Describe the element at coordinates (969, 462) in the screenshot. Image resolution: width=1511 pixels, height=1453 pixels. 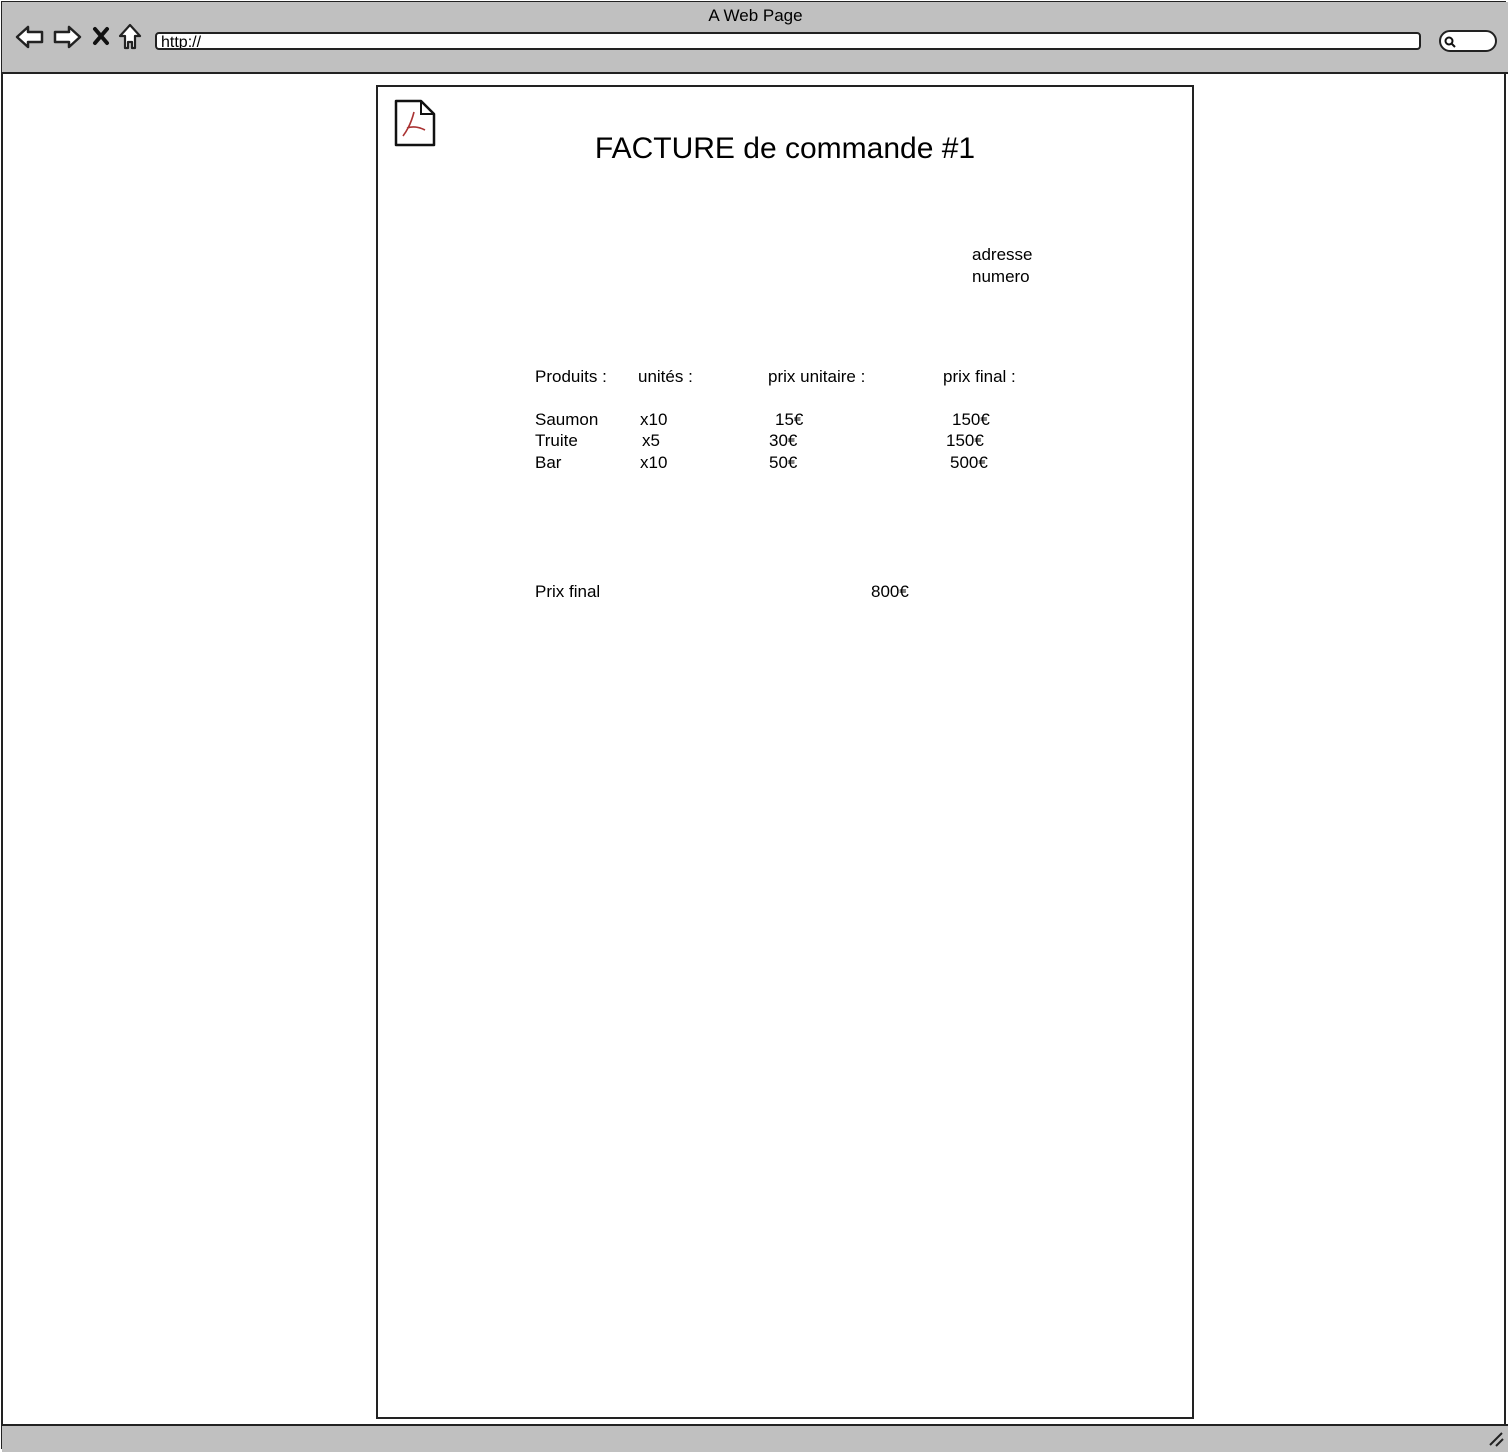
I see `product-final-price: 500€` at that location.